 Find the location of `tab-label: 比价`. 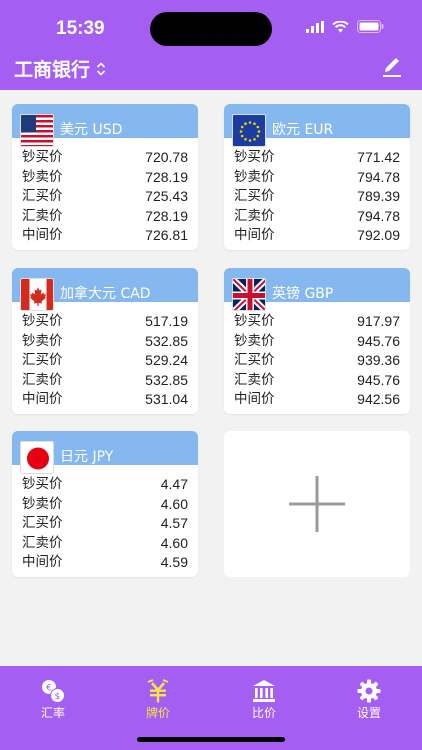

tab-label: 比价 is located at coordinates (263, 713).